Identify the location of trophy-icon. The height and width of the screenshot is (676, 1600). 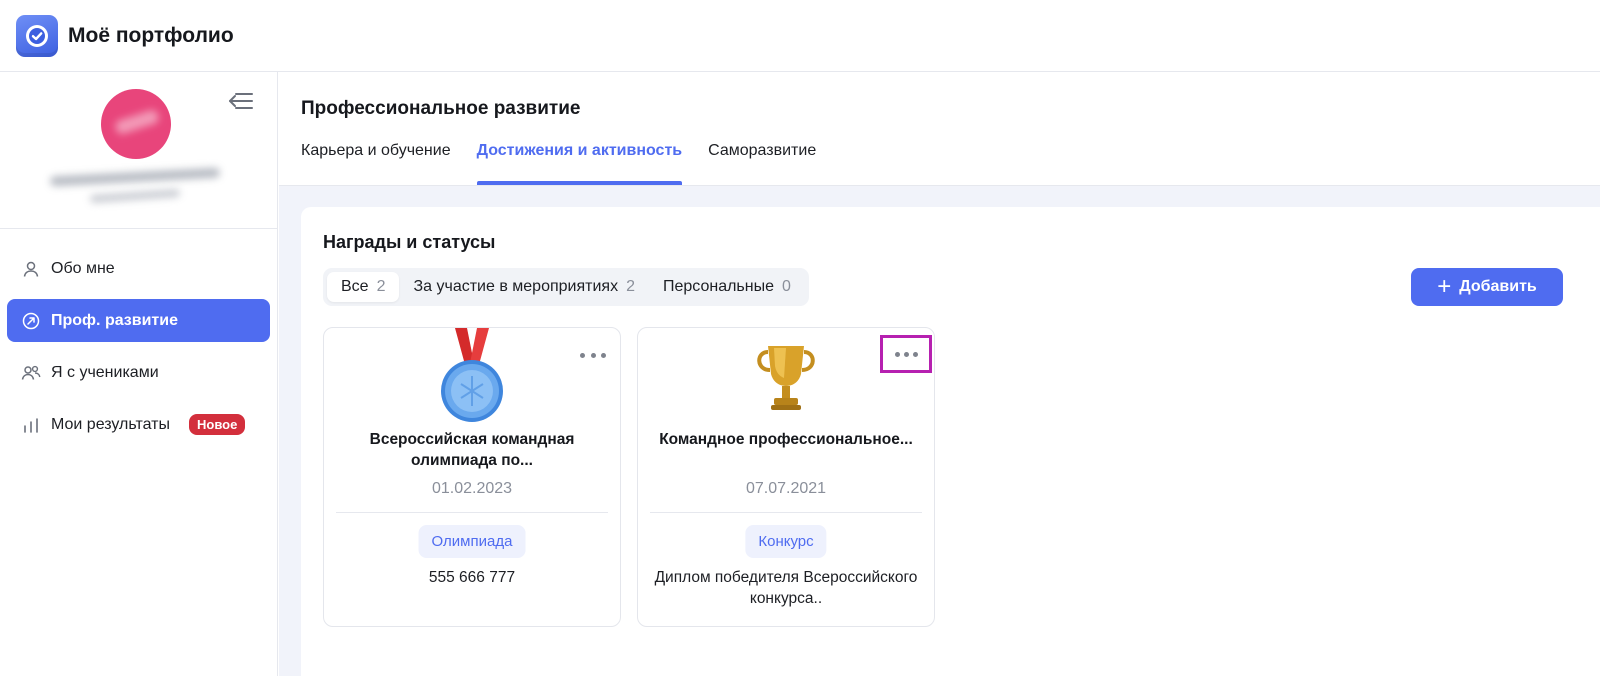
(786, 378).